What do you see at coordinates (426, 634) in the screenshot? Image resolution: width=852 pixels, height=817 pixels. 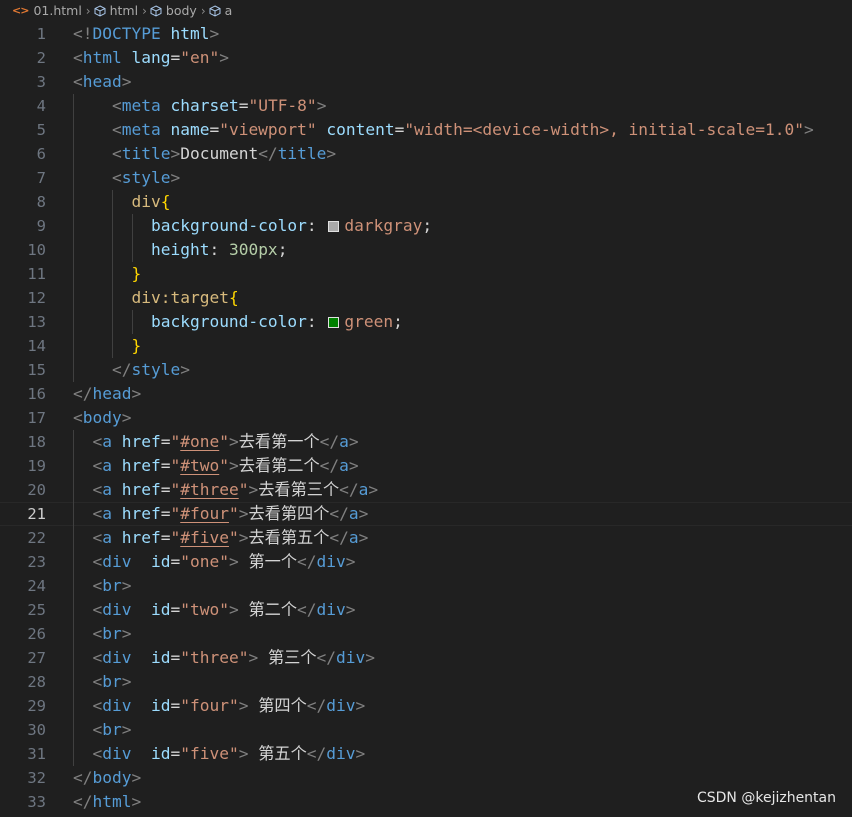 I see `code-line: 26 <br>` at bounding box center [426, 634].